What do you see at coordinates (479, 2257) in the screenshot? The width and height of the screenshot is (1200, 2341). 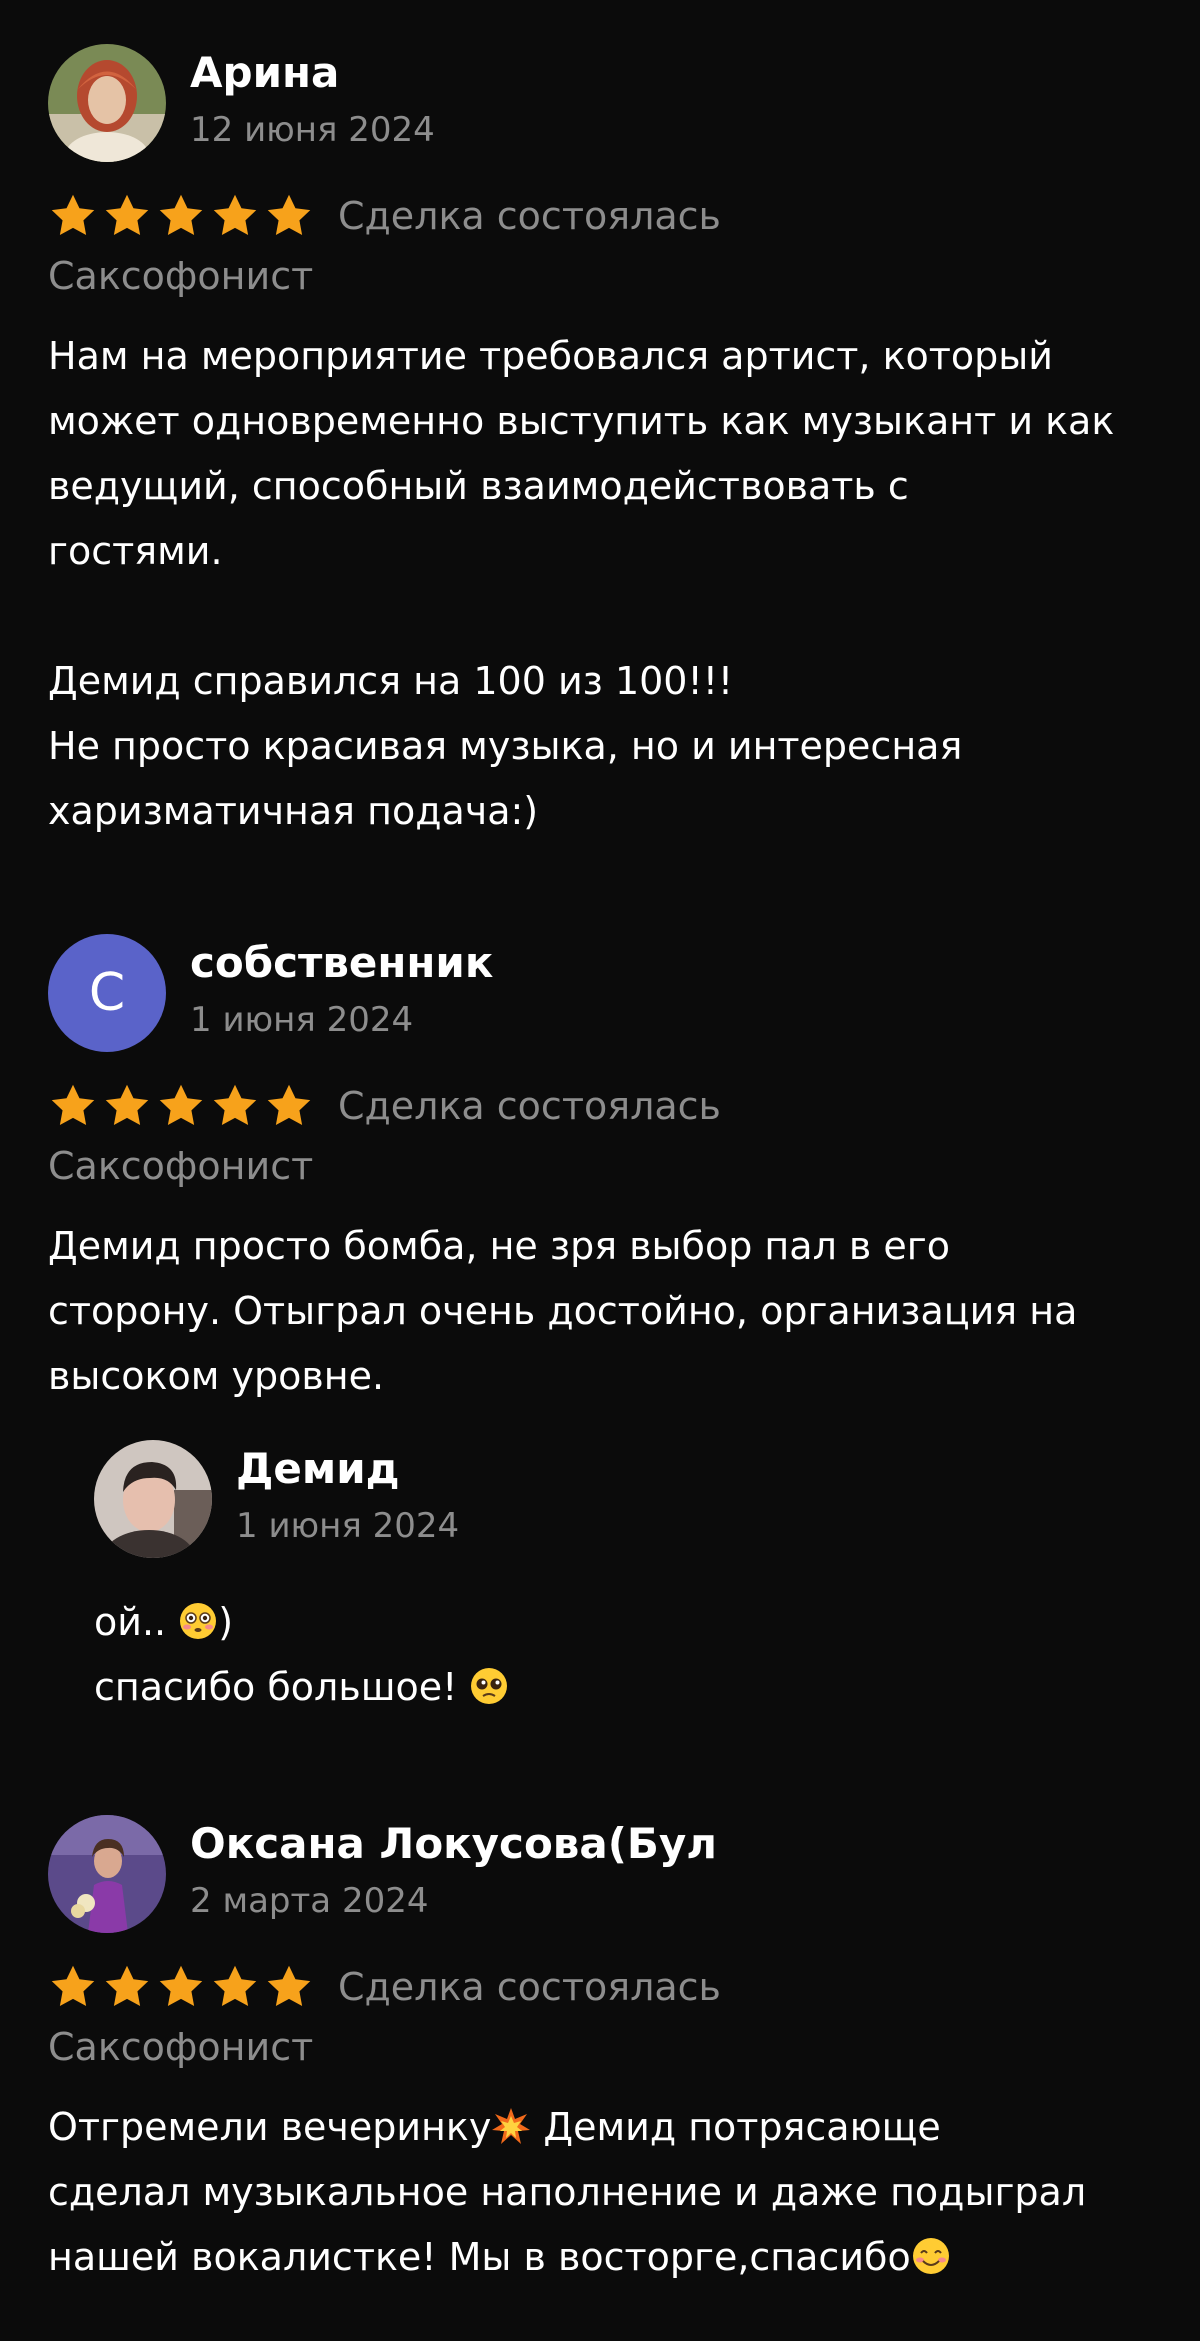 I see `review-text-fragment: нашей вокалистке! Мы в восторге,спасибо` at bounding box center [479, 2257].